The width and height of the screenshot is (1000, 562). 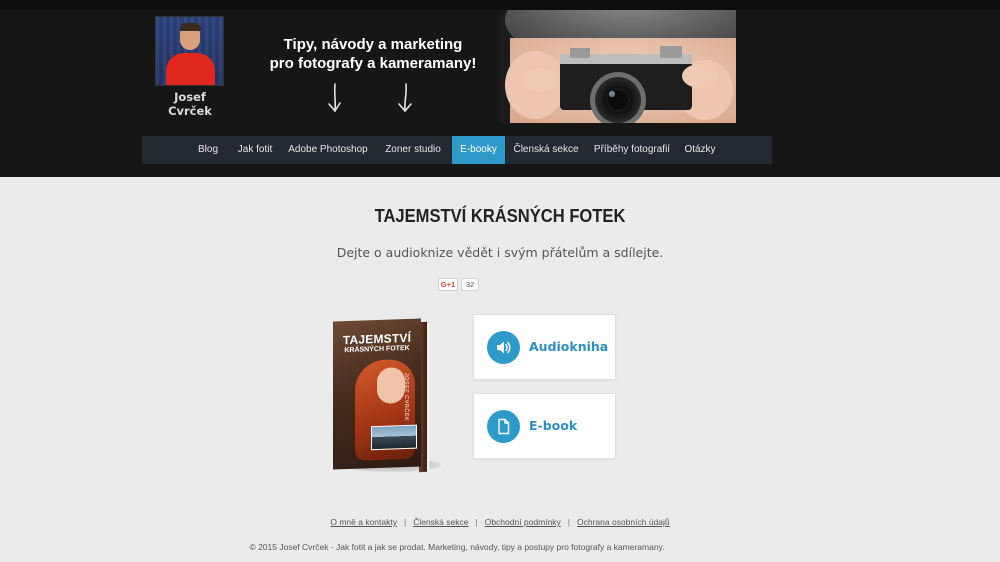 What do you see at coordinates (500, 5) in the screenshot?
I see `header-top-strip` at bounding box center [500, 5].